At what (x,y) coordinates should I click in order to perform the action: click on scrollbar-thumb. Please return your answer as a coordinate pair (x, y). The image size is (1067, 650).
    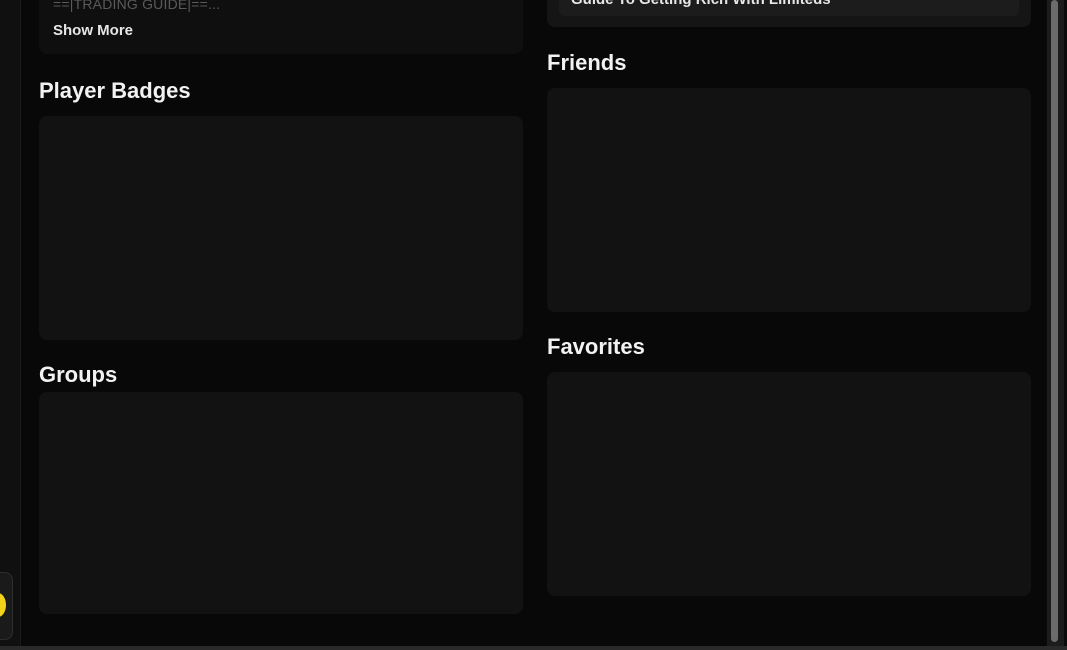
    Looking at the image, I should click on (1054, 321).